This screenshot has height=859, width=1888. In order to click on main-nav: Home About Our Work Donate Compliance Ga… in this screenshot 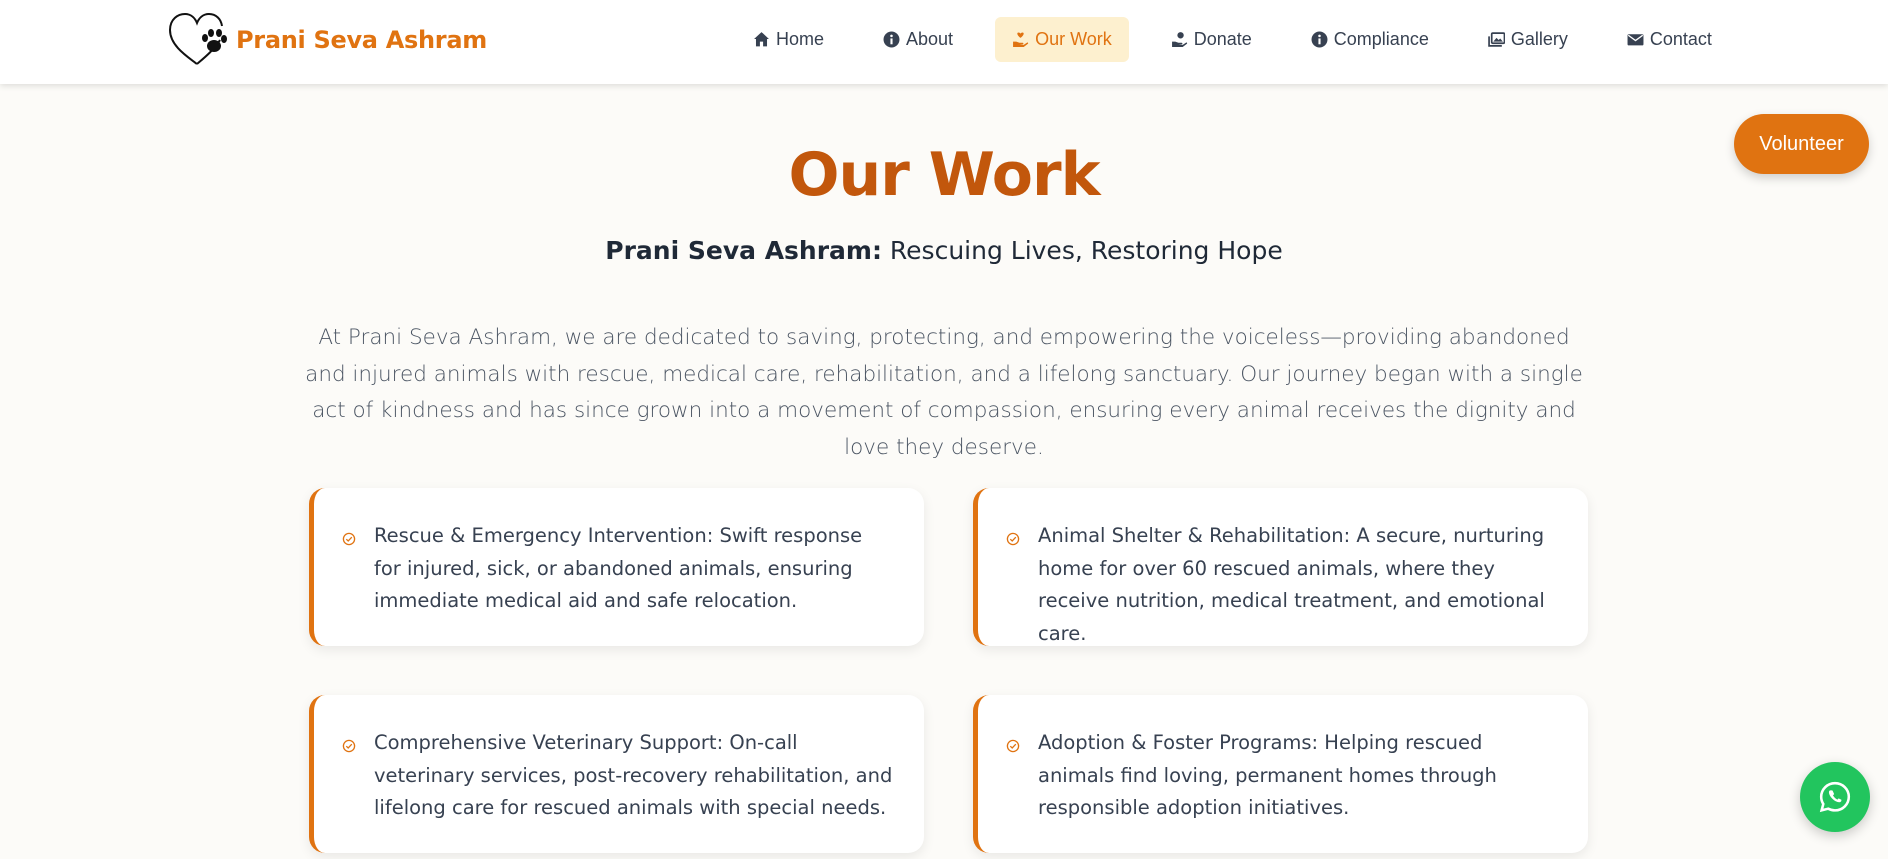, I will do `click(1232, 39)`.